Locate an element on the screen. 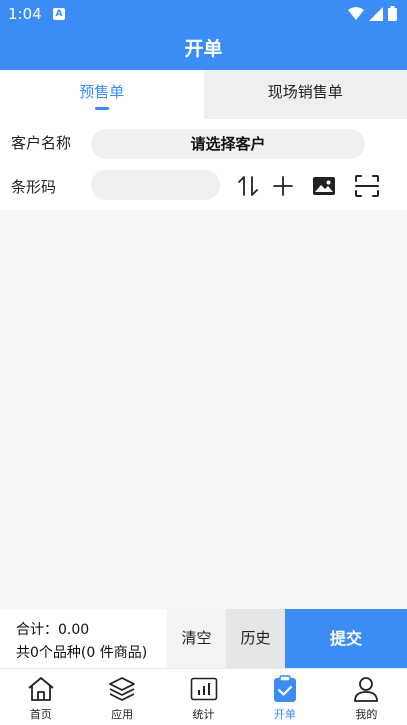  chart-icon is located at coordinates (204, 689).